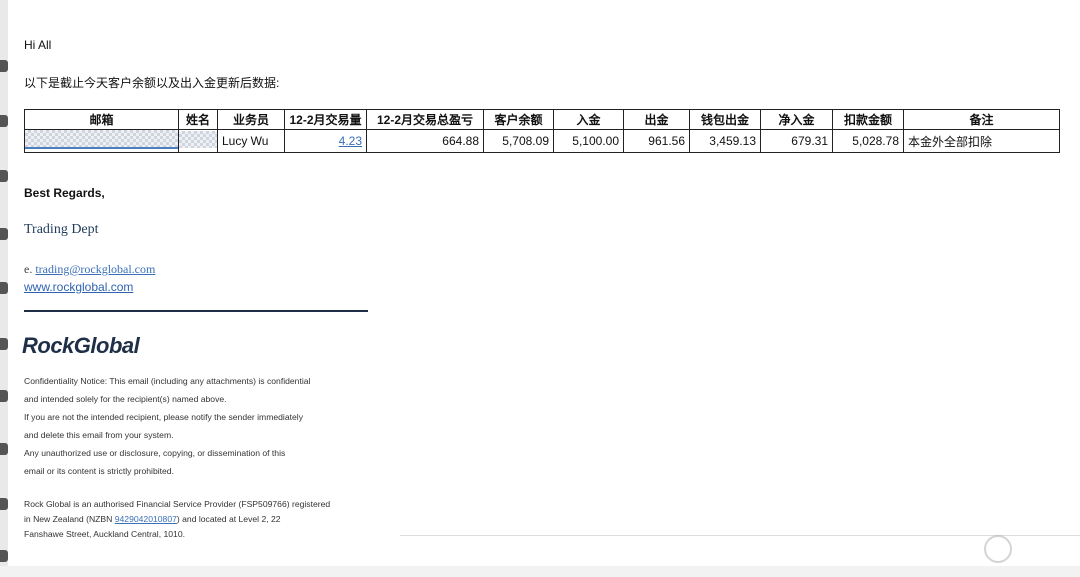  I want to click on legal-line: Fanshawe Street, Auckland Central, 1010., so click(104, 534).